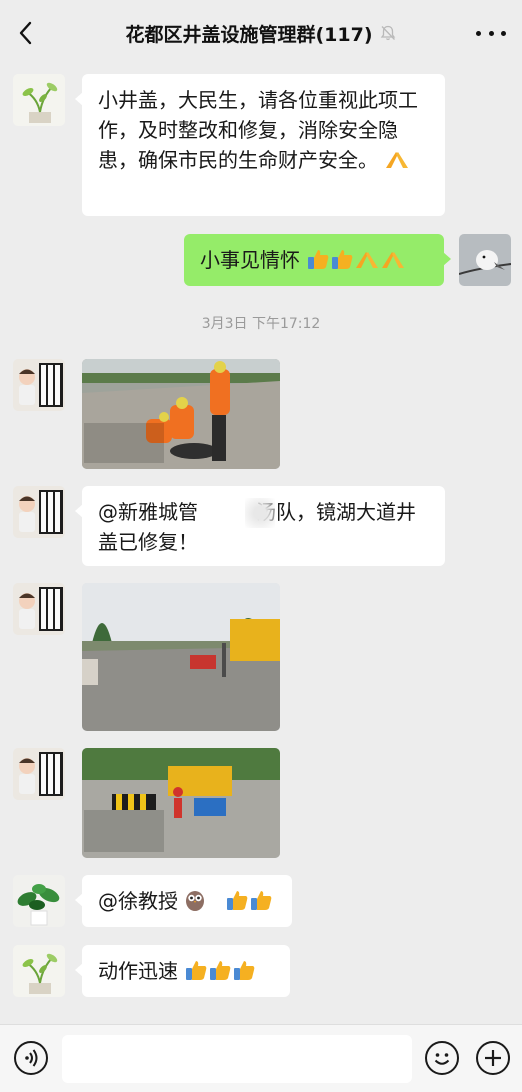 The image size is (522, 1092). I want to click on mention-link: @徐教授, so click(138, 901).